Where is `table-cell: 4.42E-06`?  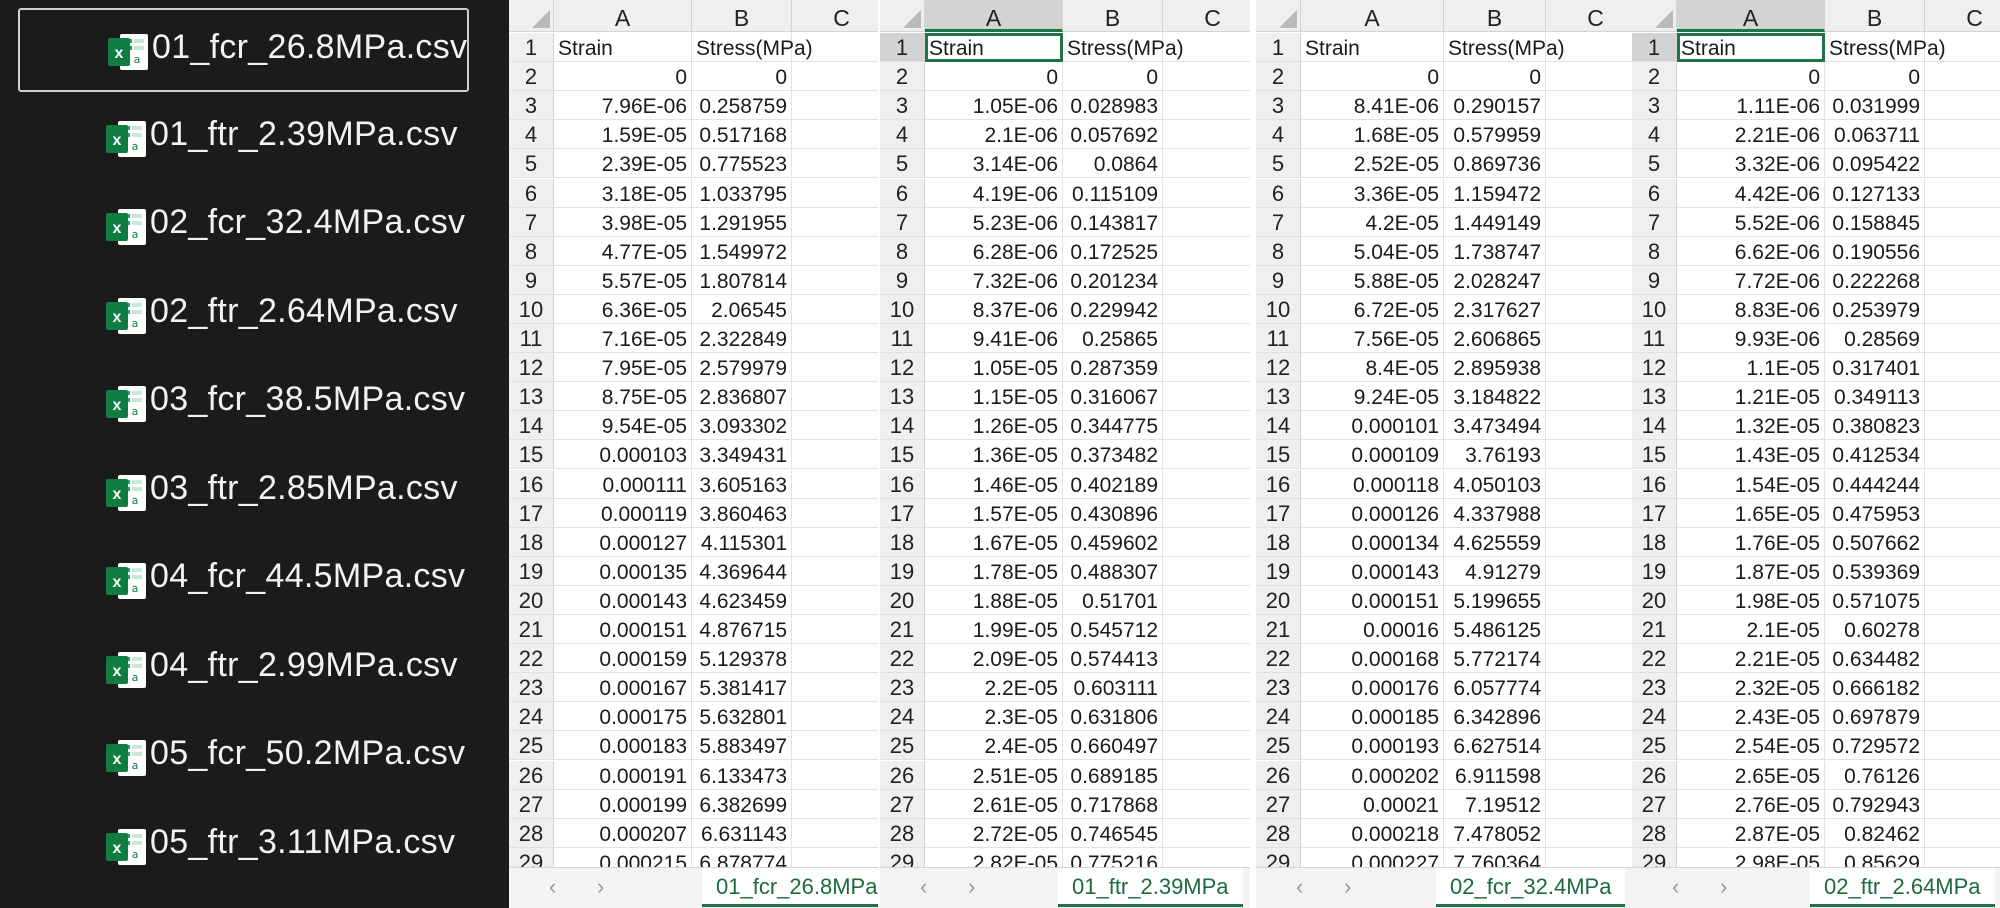 table-cell: 4.42E-06 is located at coordinates (1751, 193).